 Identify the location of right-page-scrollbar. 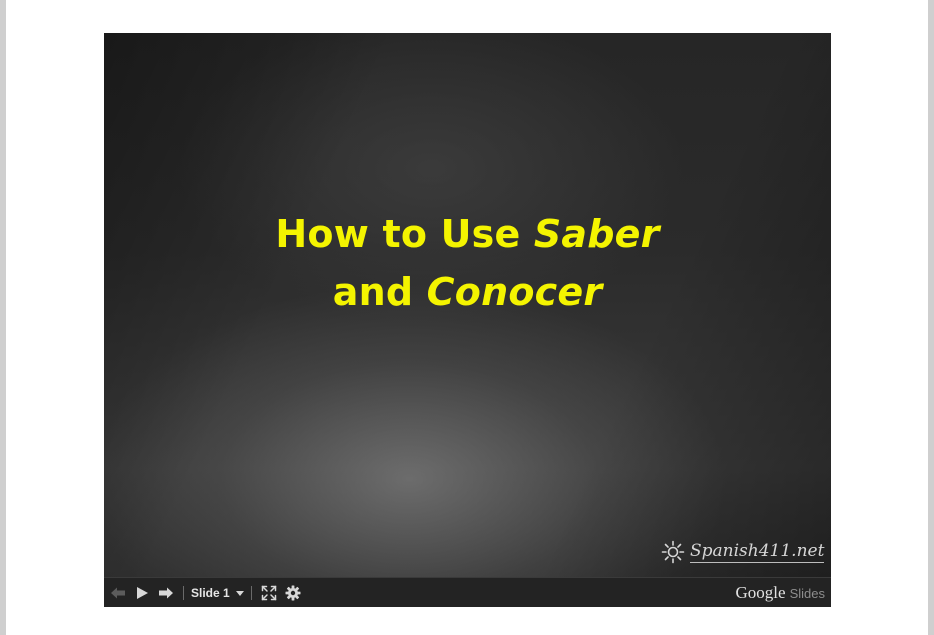
(931, 317).